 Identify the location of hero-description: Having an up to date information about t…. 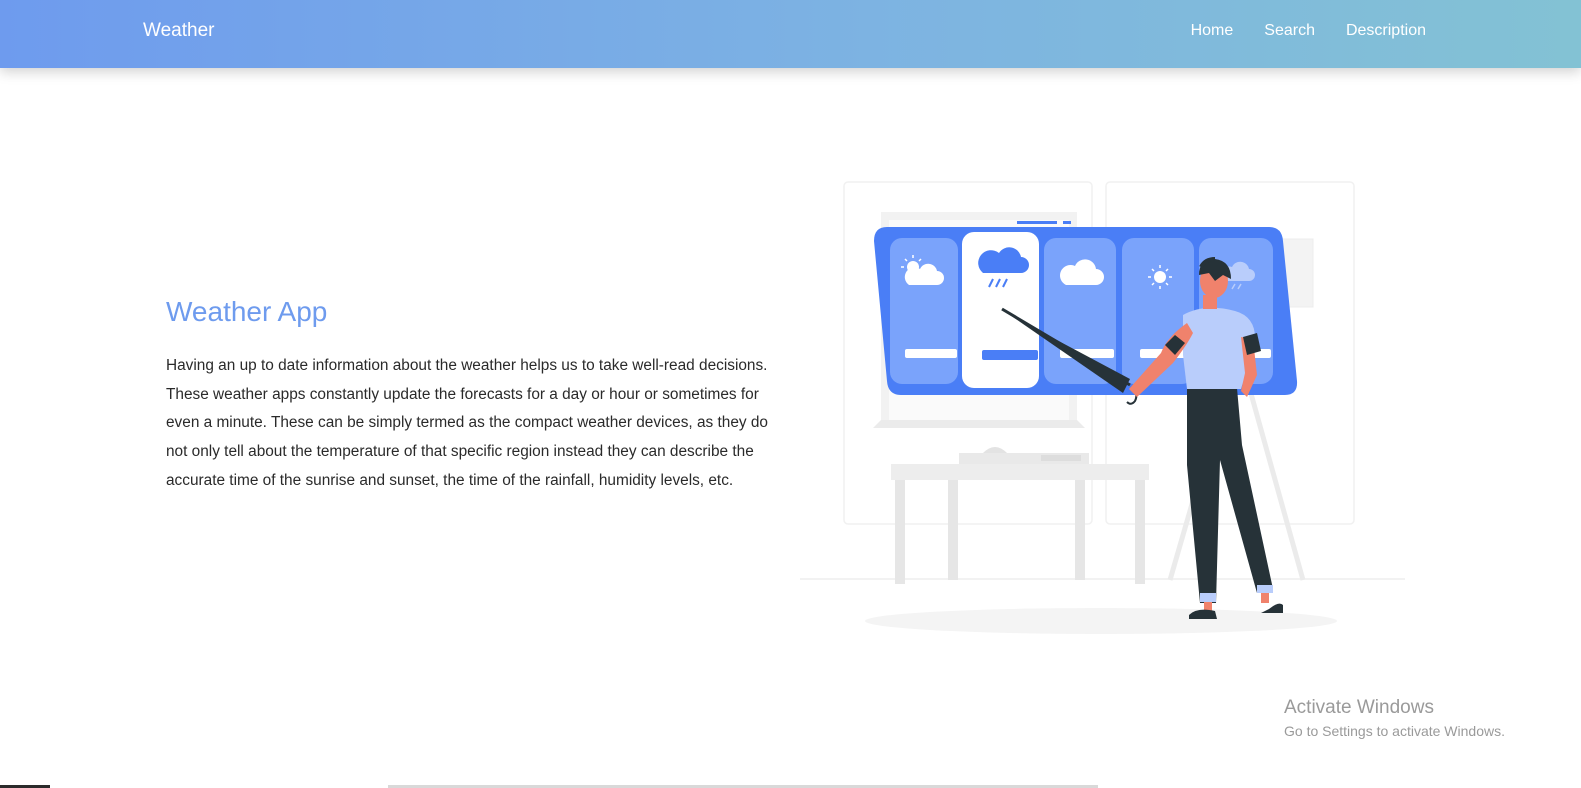
(467, 423).